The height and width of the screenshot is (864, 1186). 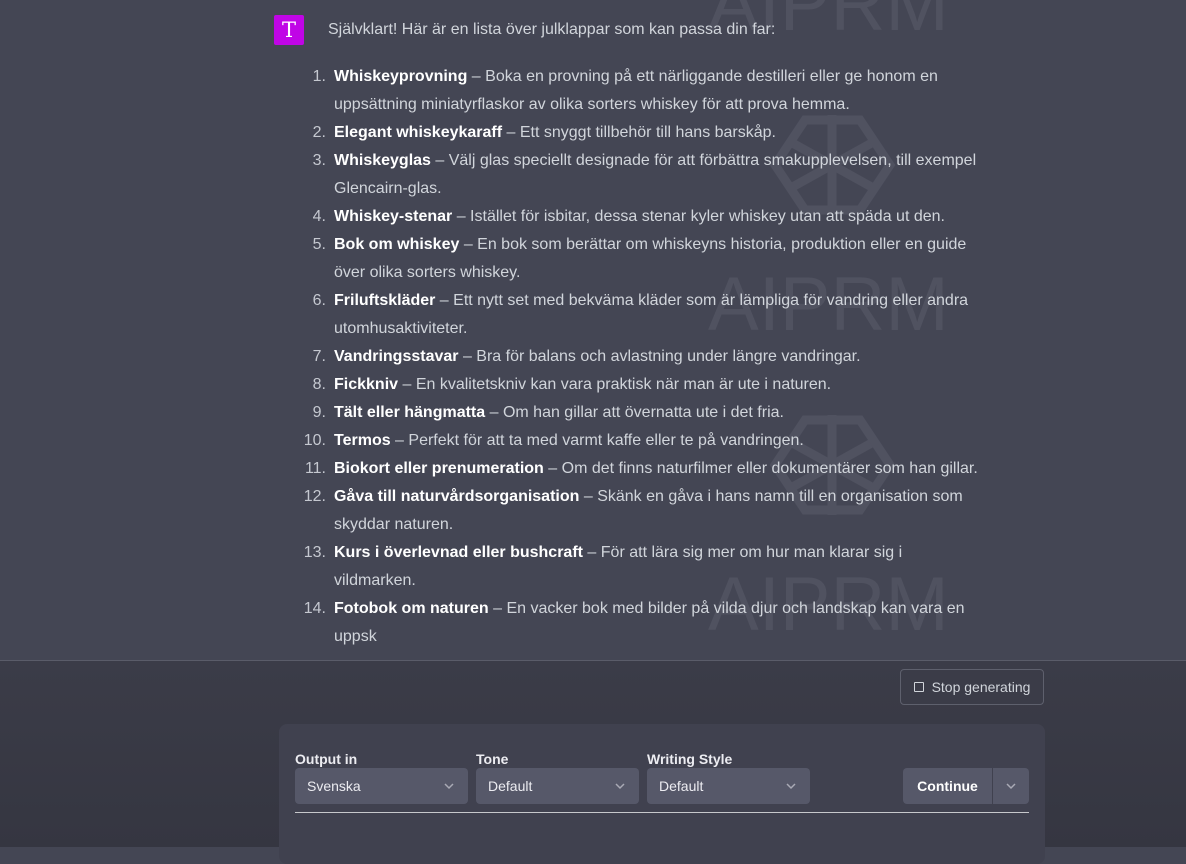 I want to click on item-title: Bok om whiskey, so click(x=397, y=244).